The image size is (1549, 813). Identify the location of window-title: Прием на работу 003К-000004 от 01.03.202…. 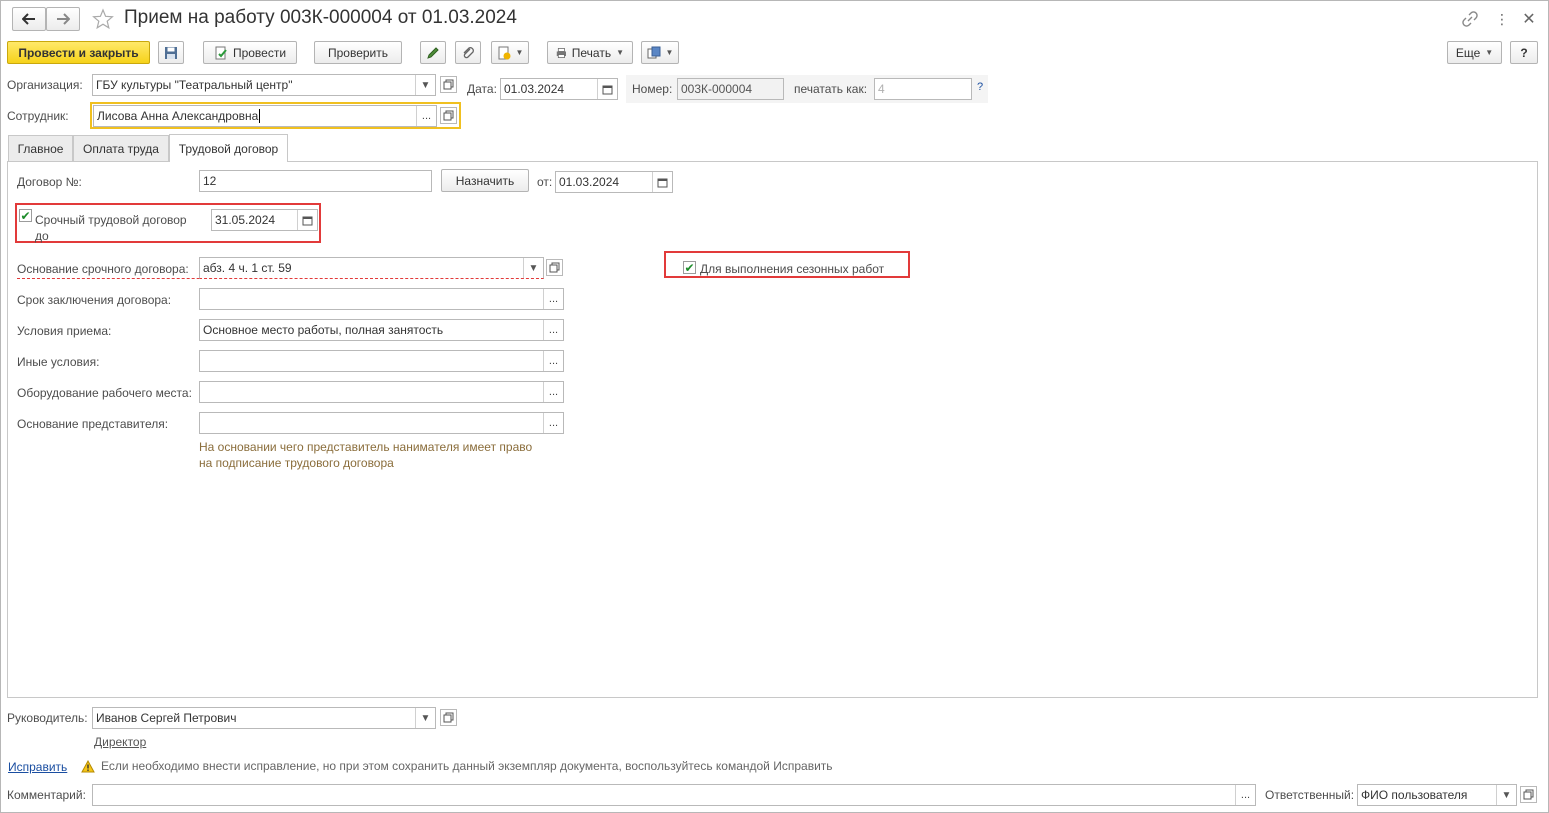
(320, 17).